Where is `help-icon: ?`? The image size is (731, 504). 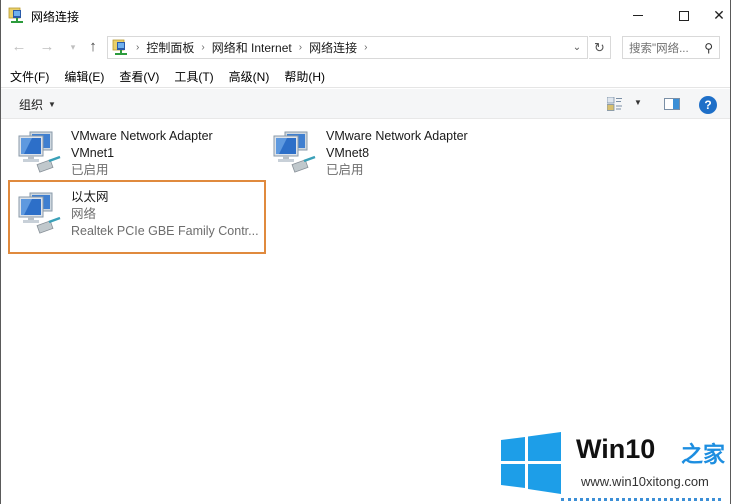
help-icon: ? is located at coordinates (708, 105).